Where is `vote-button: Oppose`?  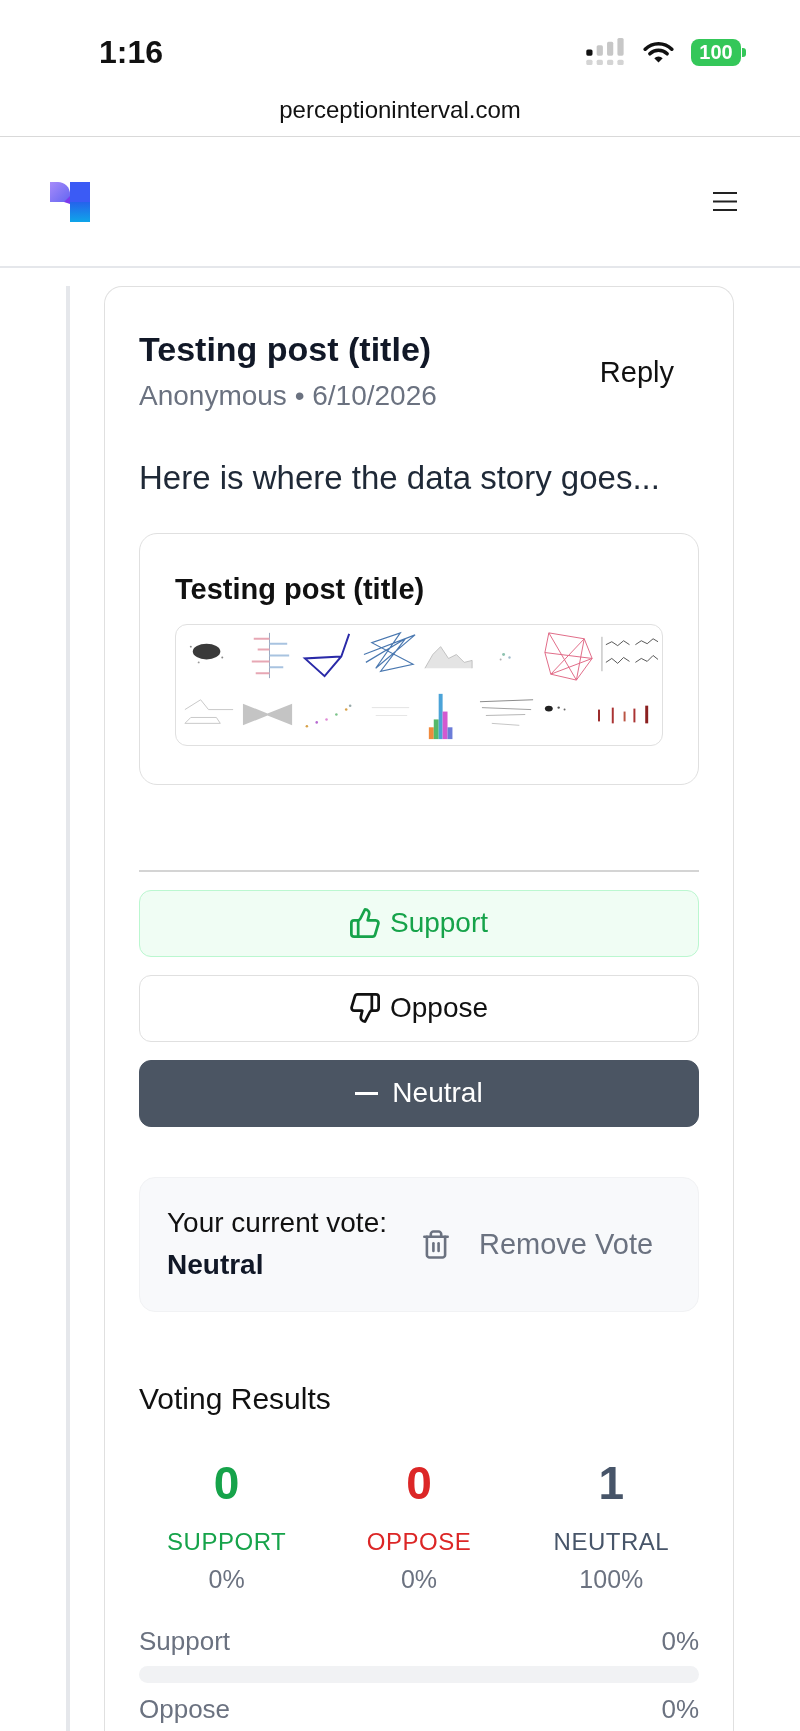 vote-button: Oppose is located at coordinates (419, 1008).